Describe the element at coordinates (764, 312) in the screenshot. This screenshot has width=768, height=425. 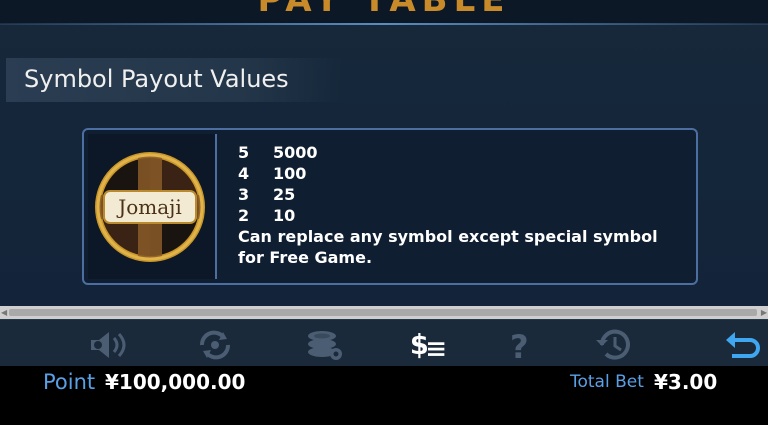
I see `scroll-right-arrow-icon: ▶` at that location.